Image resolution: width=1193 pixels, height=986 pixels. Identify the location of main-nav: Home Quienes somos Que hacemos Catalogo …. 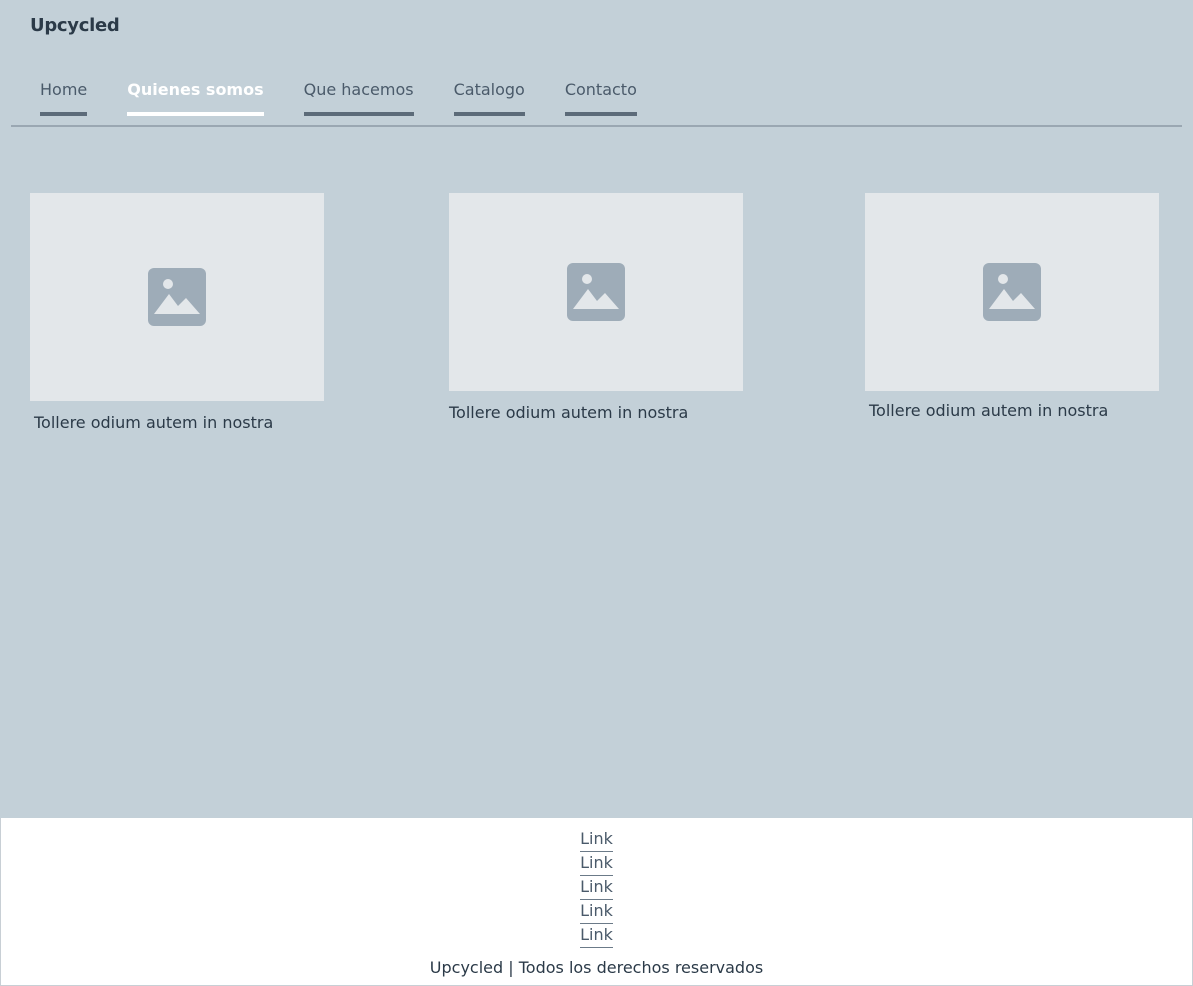
(358, 97).